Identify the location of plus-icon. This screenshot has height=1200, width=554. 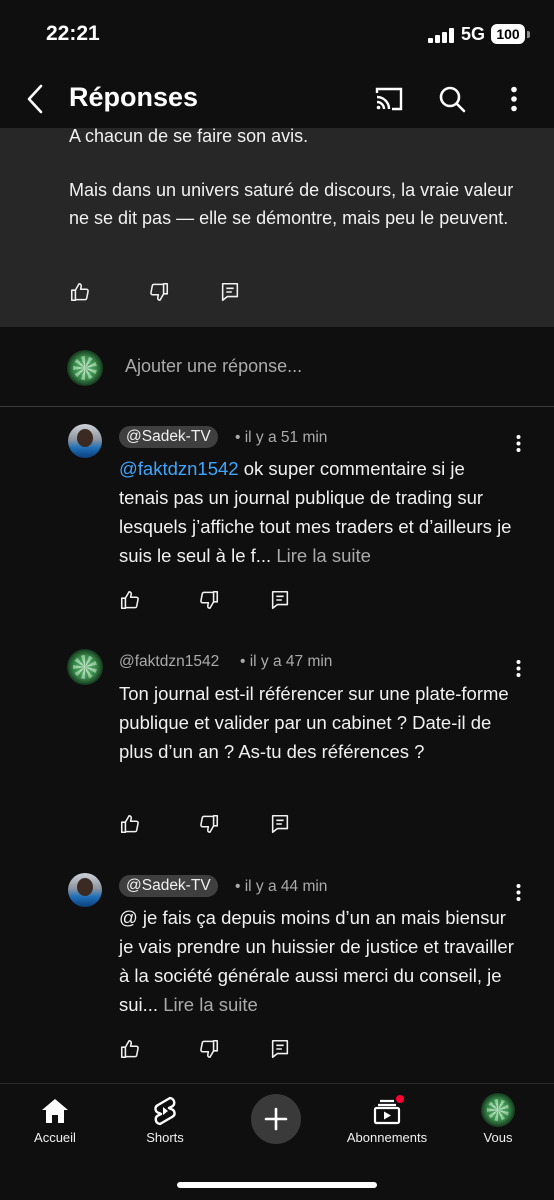
(276, 1119).